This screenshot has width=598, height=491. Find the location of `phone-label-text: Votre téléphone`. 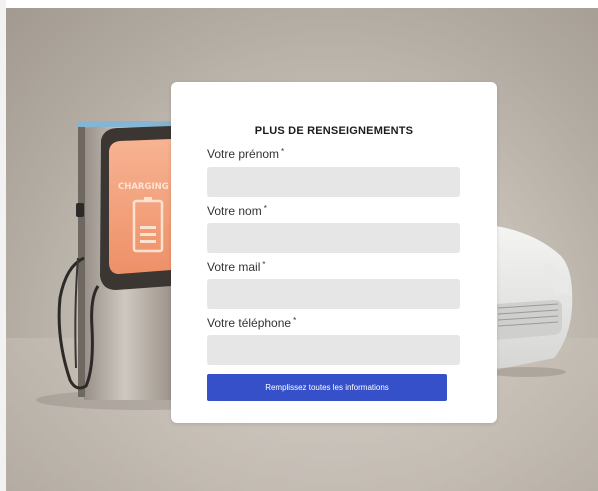

phone-label-text: Votre téléphone is located at coordinates (249, 323).